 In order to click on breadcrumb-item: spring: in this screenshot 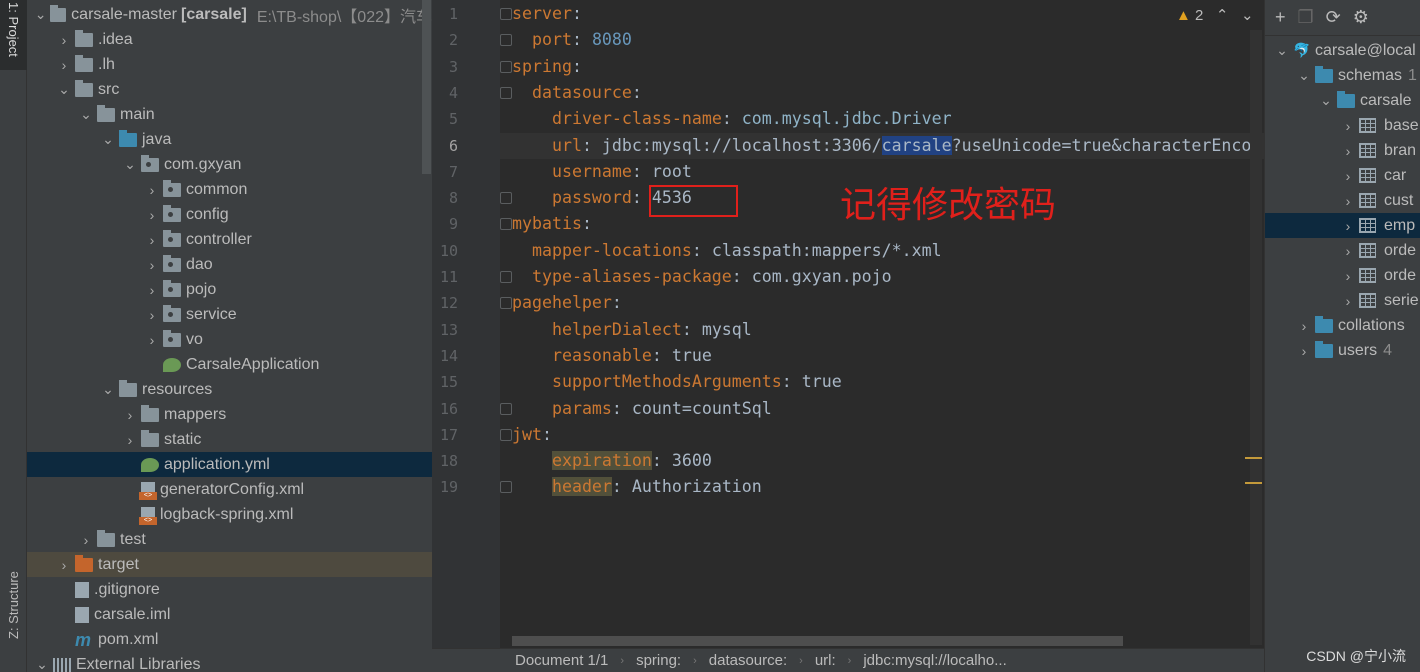, I will do `click(658, 660)`.